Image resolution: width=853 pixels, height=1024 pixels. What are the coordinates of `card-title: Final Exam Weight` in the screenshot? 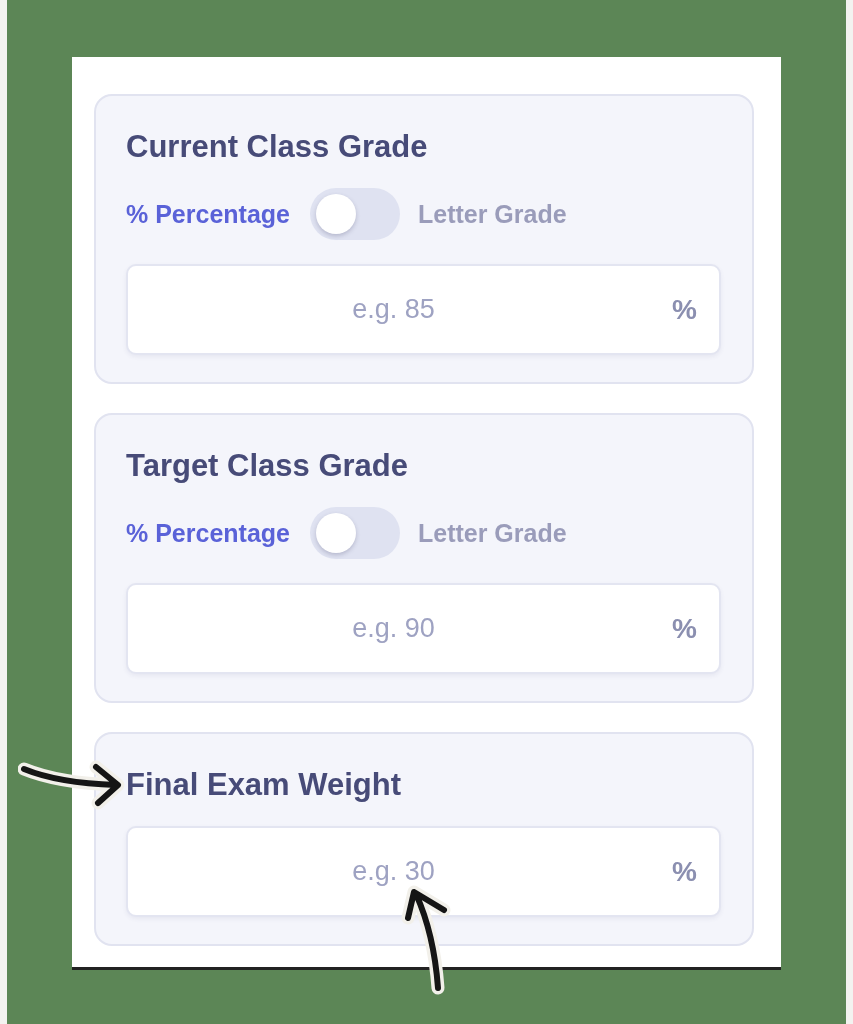 It's located at (264, 785).